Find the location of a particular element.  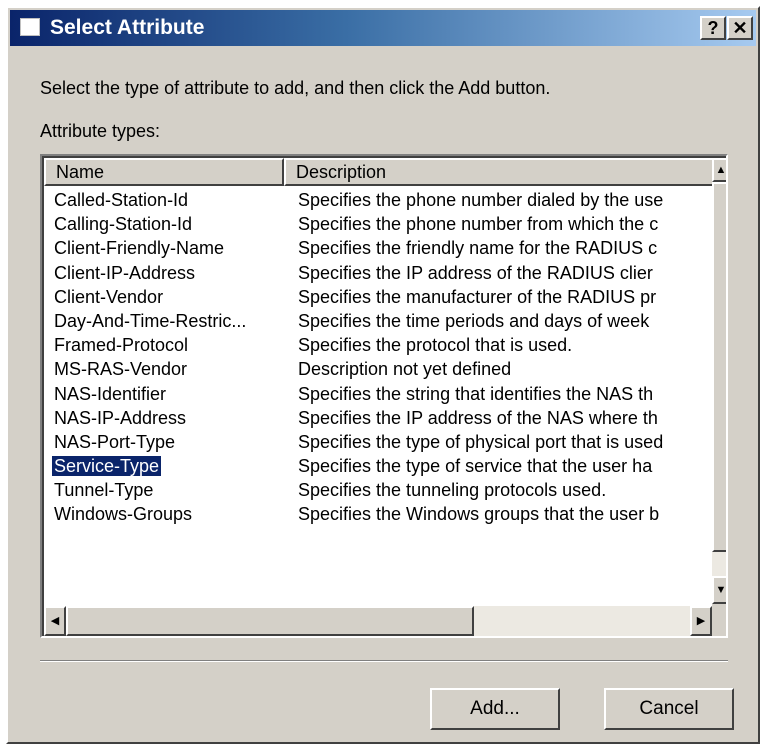

scroll-right-arrow-icon: ▶ is located at coordinates (701, 621).